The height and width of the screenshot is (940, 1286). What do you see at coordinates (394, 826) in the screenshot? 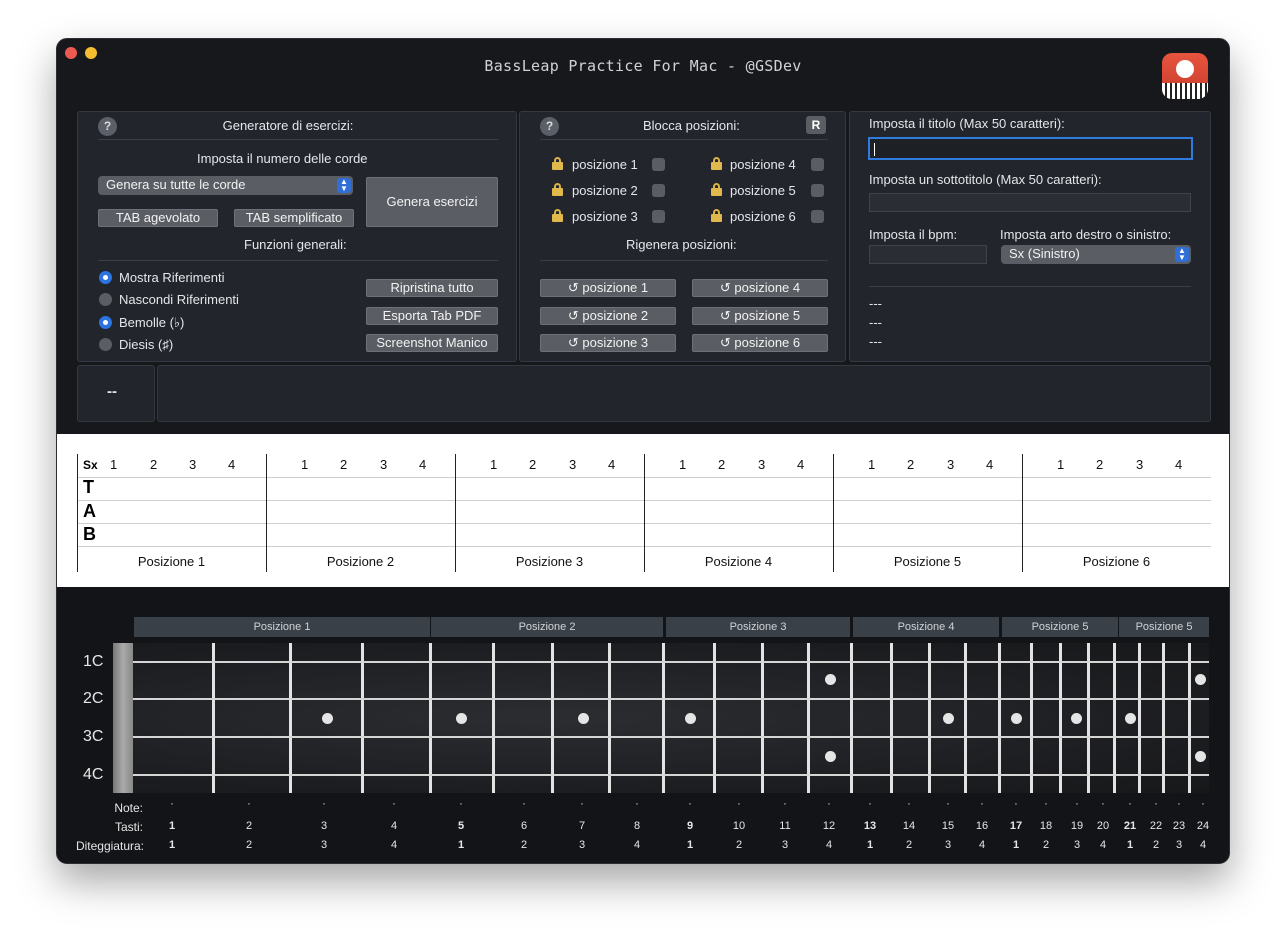
I see `frets-cell: 4` at bounding box center [394, 826].